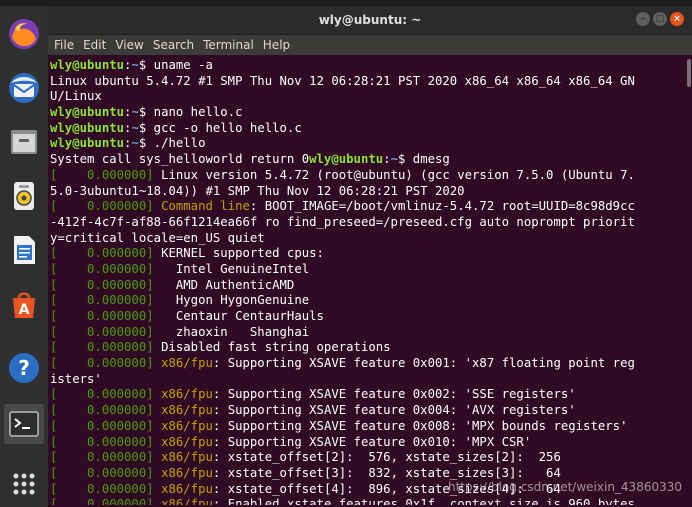 This screenshot has width=692, height=507. I want to click on window-title: wly@ubuntu: ~, so click(370, 20).